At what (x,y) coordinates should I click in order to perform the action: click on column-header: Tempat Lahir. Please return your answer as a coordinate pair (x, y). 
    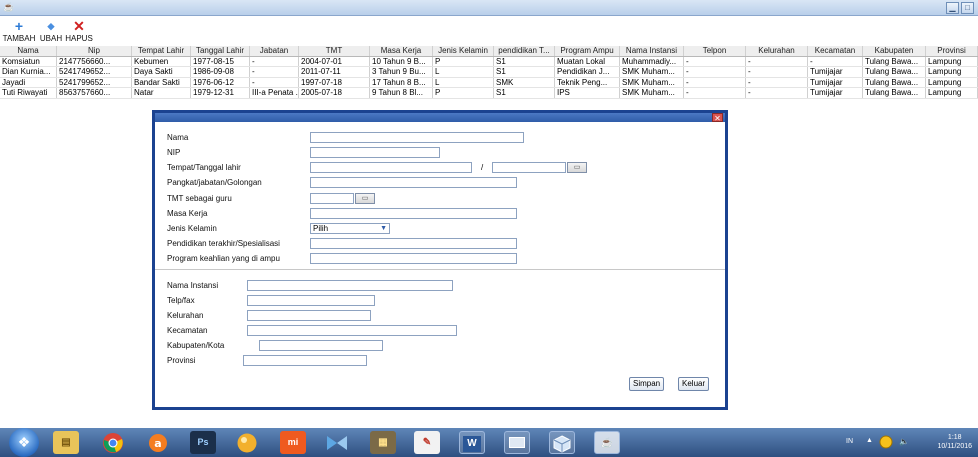
    Looking at the image, I should click on (161, 51).